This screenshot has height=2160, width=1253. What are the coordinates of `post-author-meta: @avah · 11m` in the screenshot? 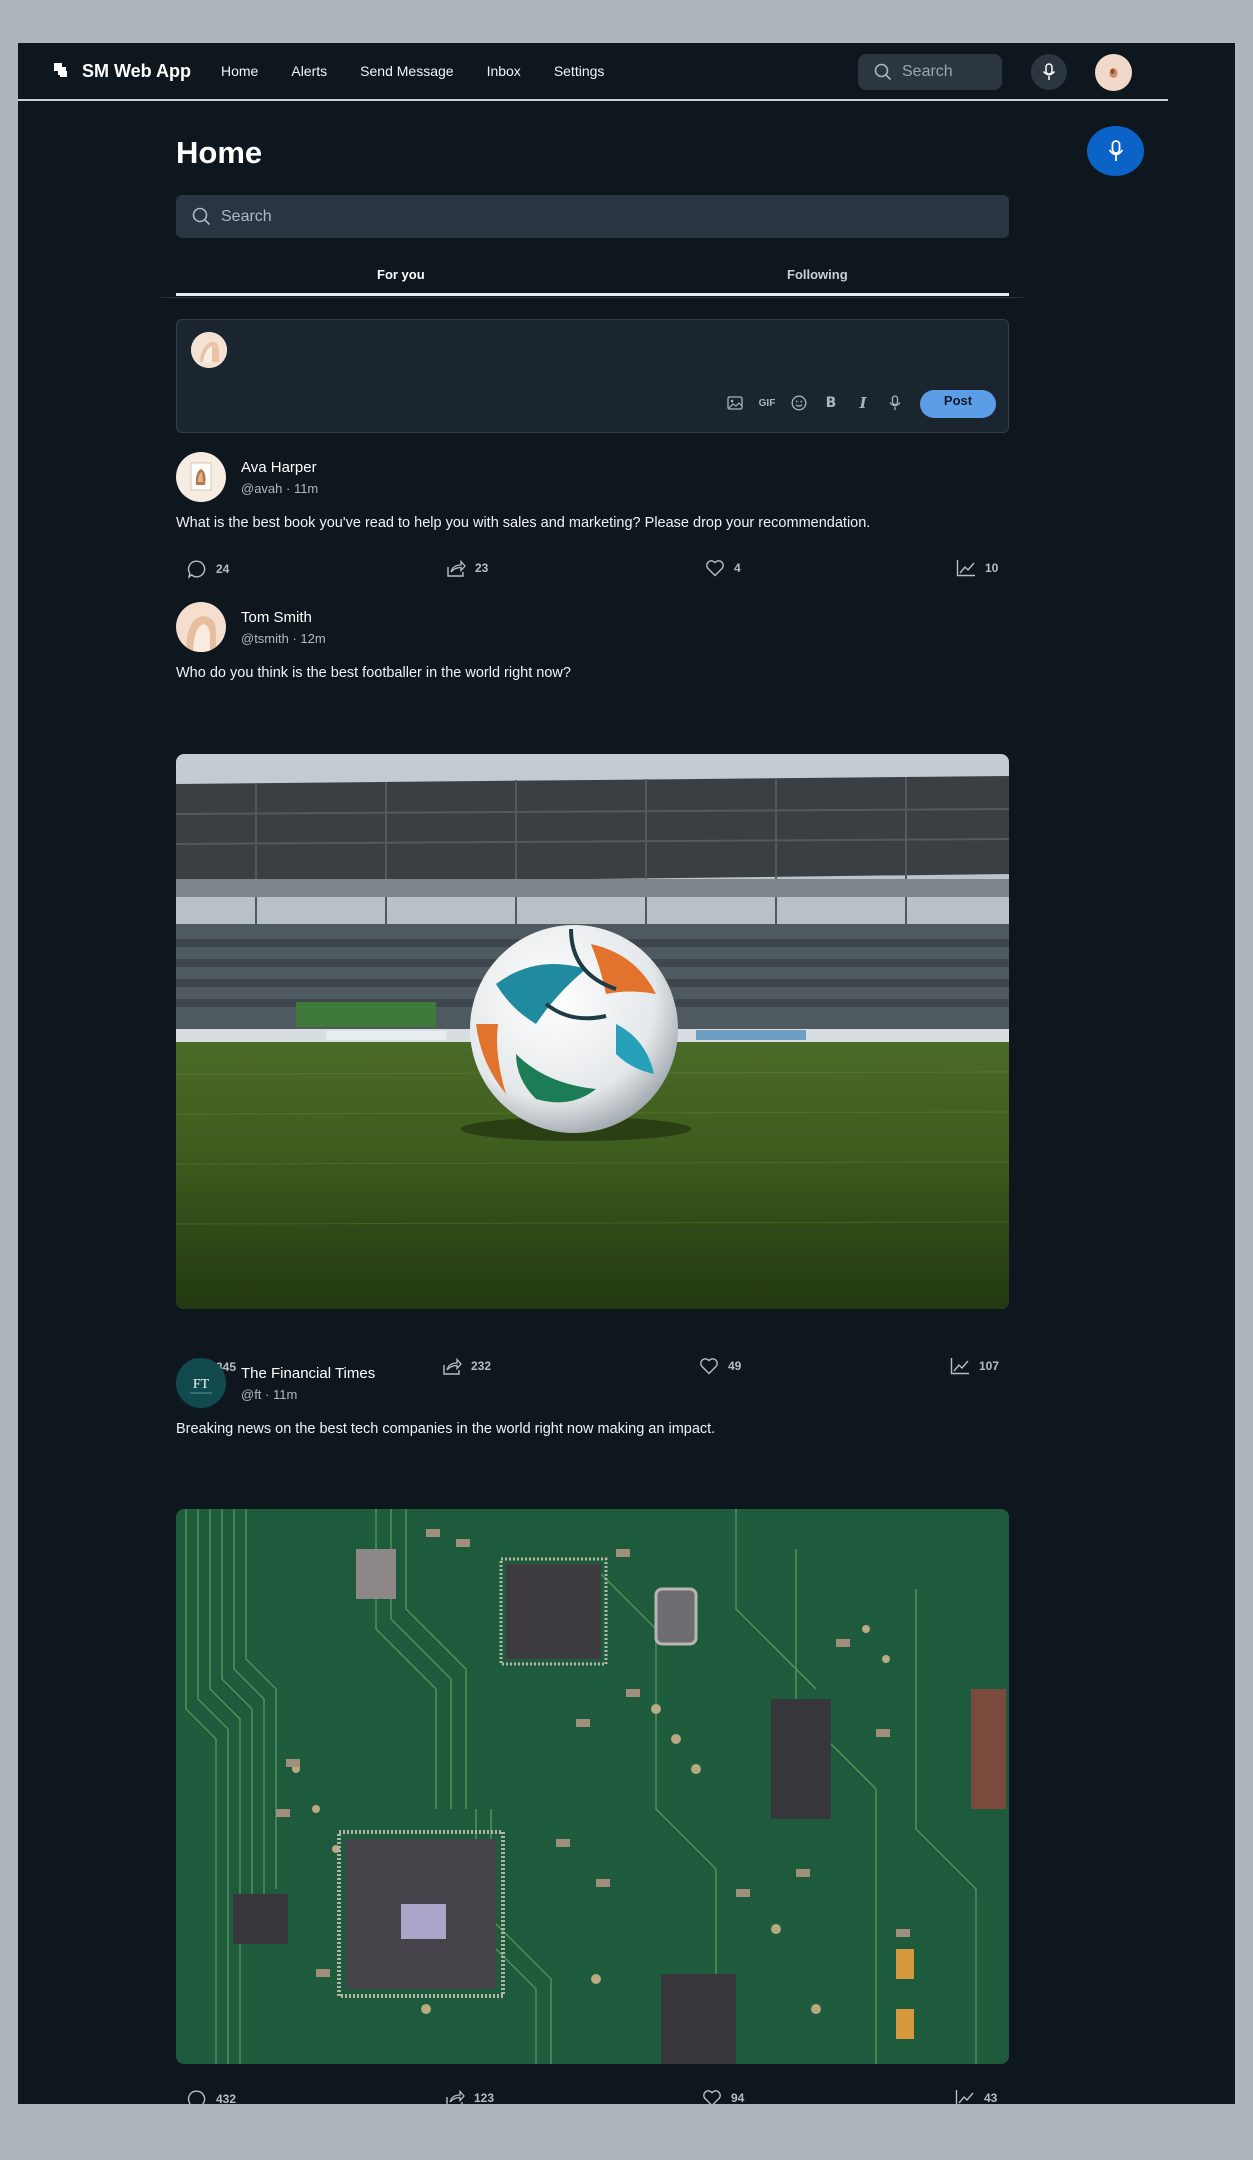 It's located at (280, 488).